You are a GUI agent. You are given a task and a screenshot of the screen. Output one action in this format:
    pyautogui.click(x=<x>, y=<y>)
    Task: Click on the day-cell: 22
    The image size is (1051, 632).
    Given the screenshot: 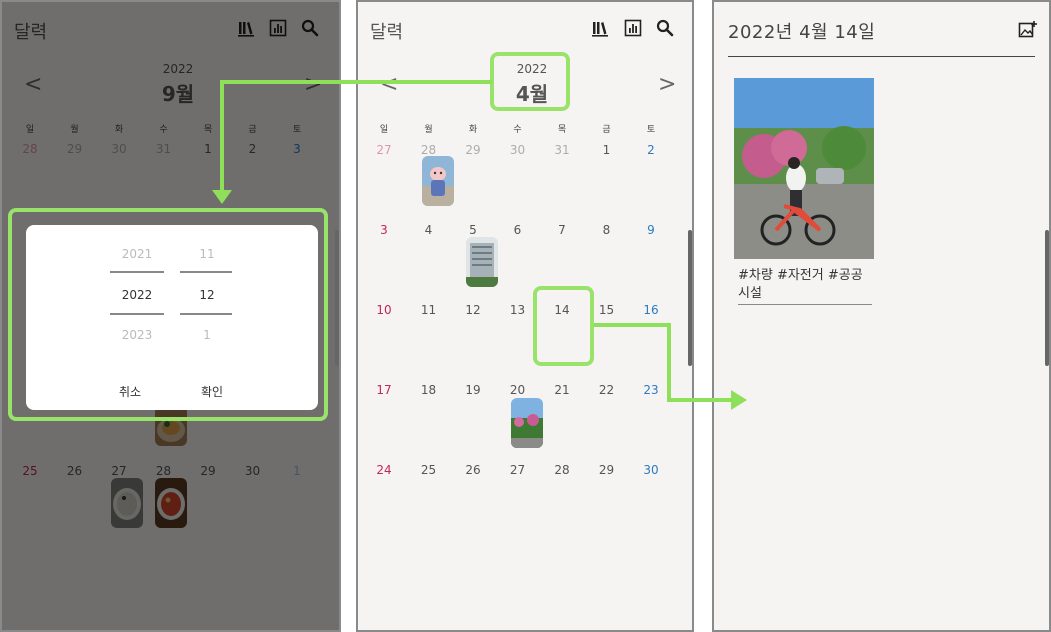 What is the action you would take?
    pyautogui.click(x=607, y=390)
    